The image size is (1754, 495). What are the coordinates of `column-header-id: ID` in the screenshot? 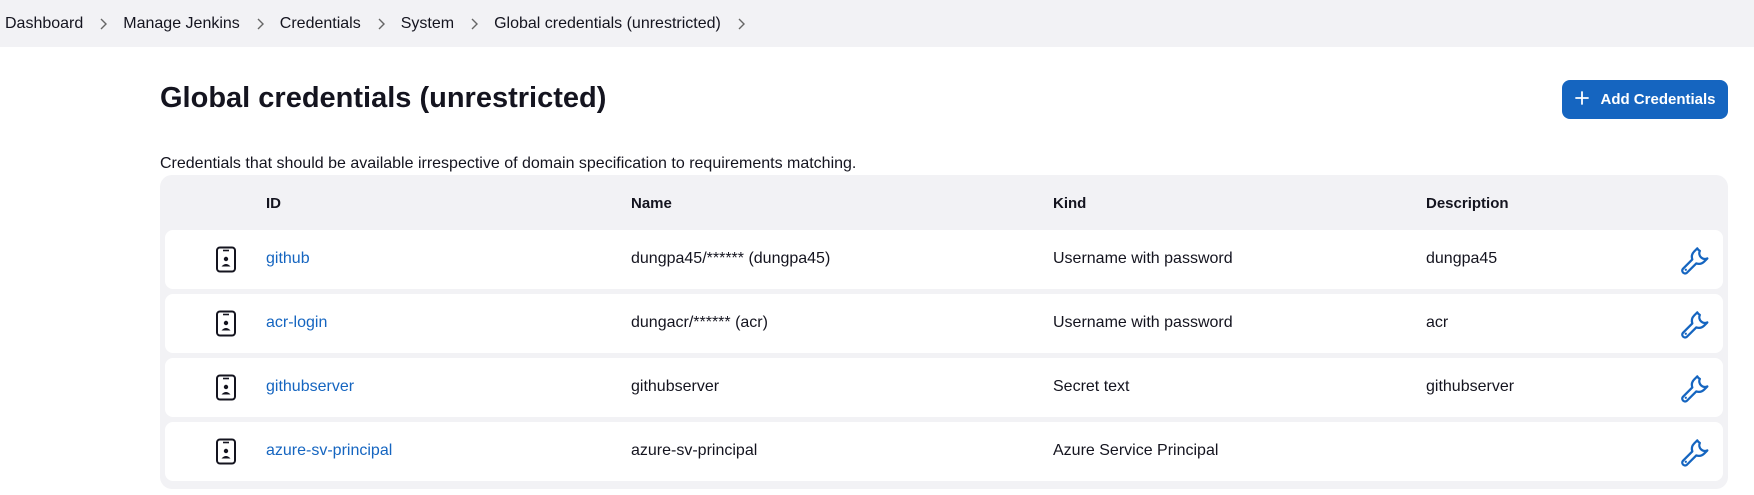 It's located at (273, 203).